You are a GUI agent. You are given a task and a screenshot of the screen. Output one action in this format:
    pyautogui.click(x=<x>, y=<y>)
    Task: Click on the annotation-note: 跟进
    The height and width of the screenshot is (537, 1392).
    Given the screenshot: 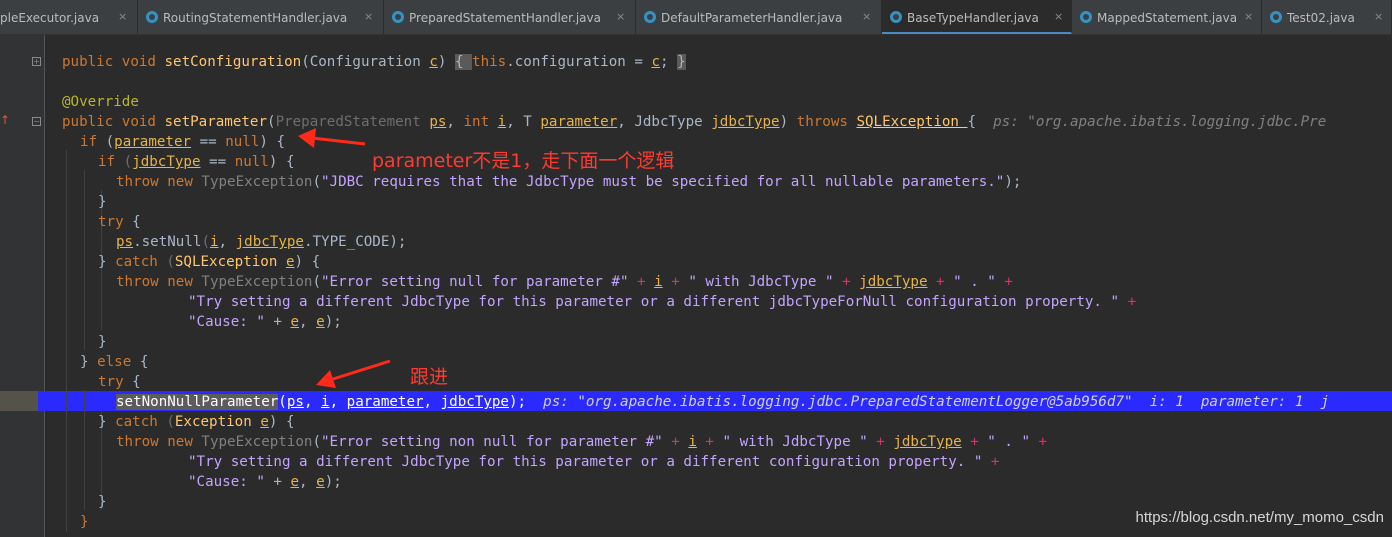 What is the action you would take?
    pyautogui.click(x=429, y=377)
    